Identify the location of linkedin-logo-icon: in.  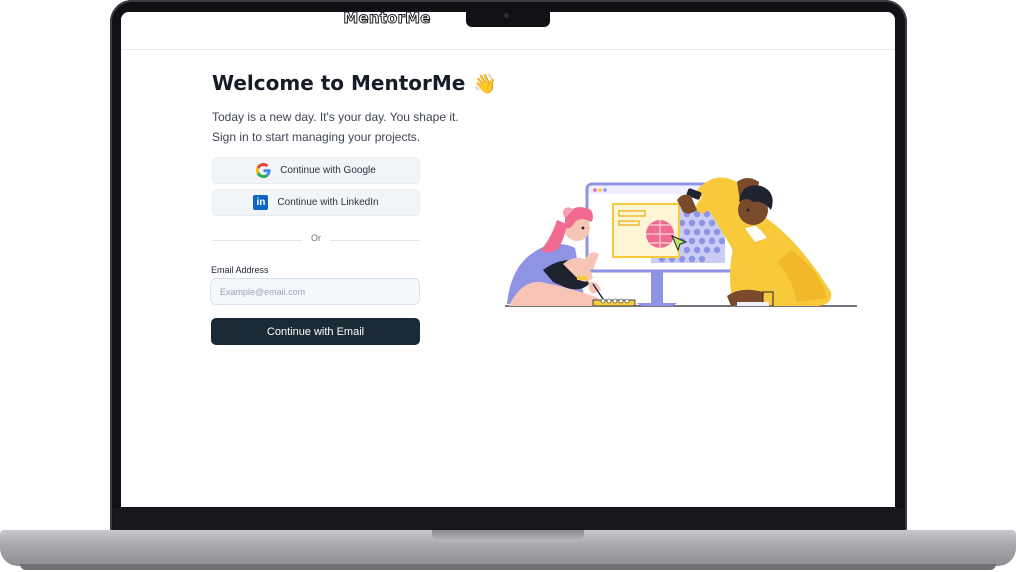
(261, 202).